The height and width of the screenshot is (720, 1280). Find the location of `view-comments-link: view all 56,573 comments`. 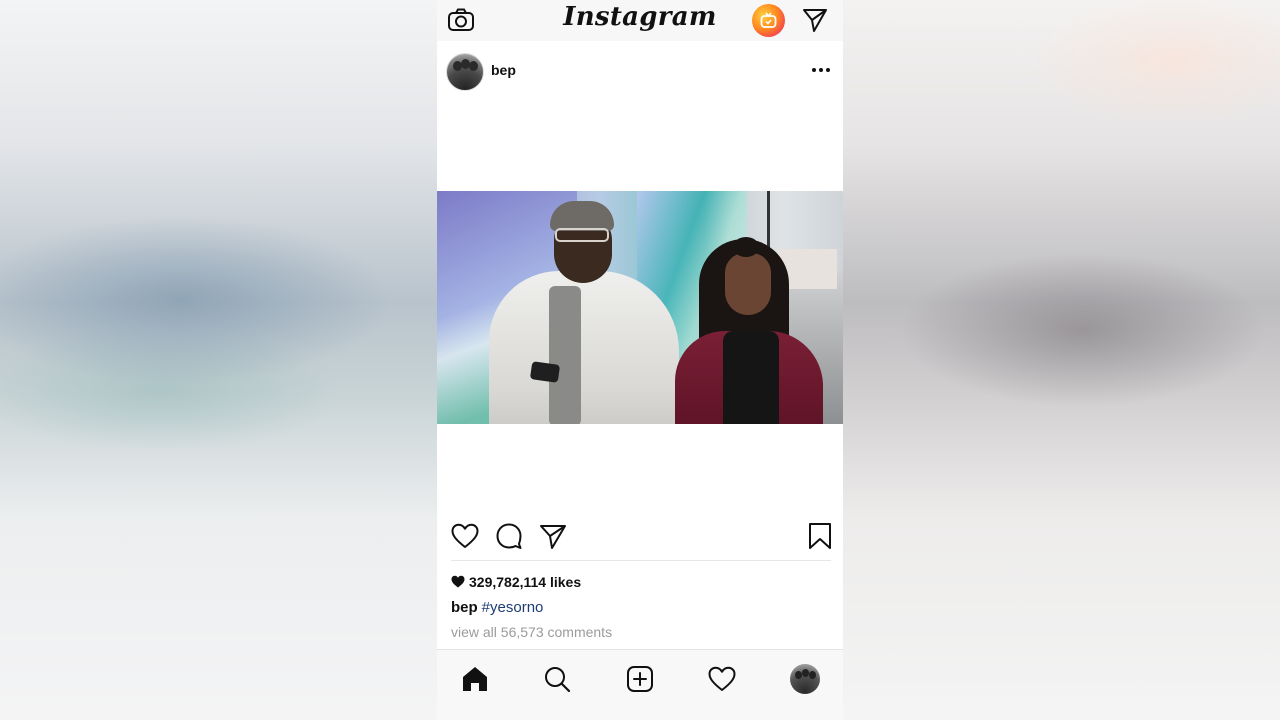

view-comments-link: view all 56,573 comments is located at coordinates (531, 632).